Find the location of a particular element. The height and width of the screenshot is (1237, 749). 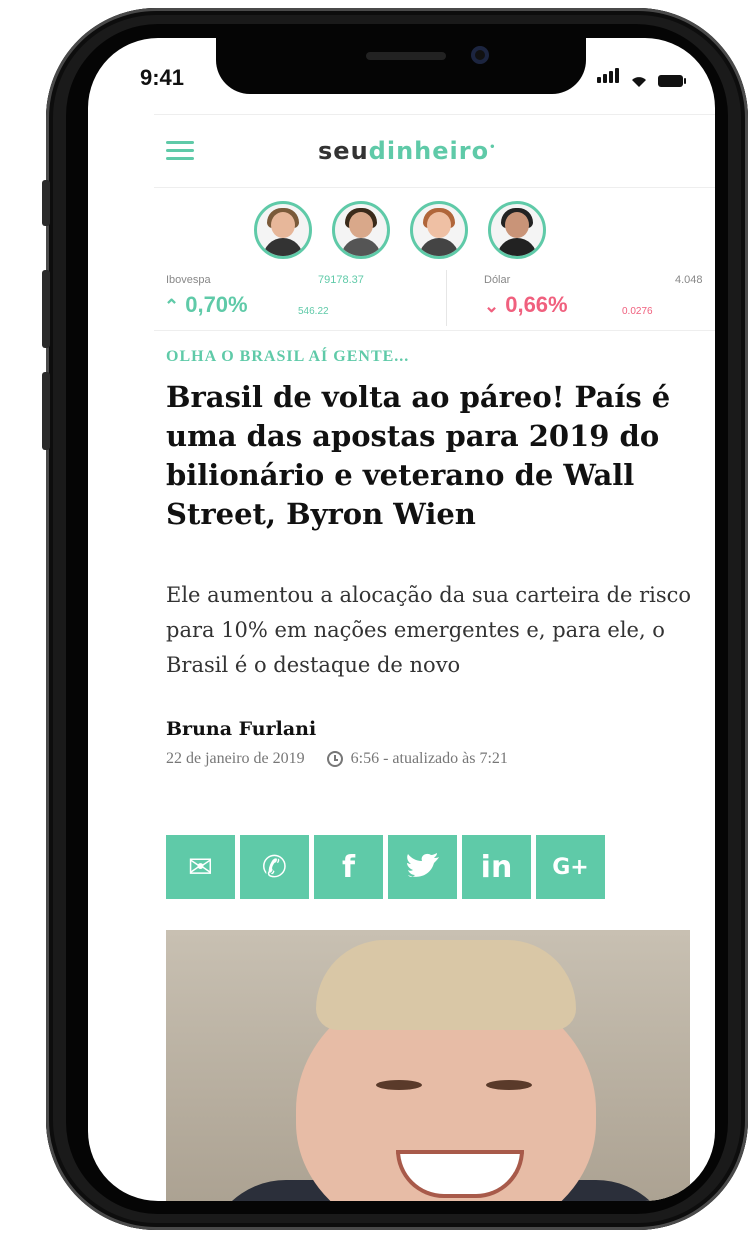

clock-icon is located at coordinates (334, 759).